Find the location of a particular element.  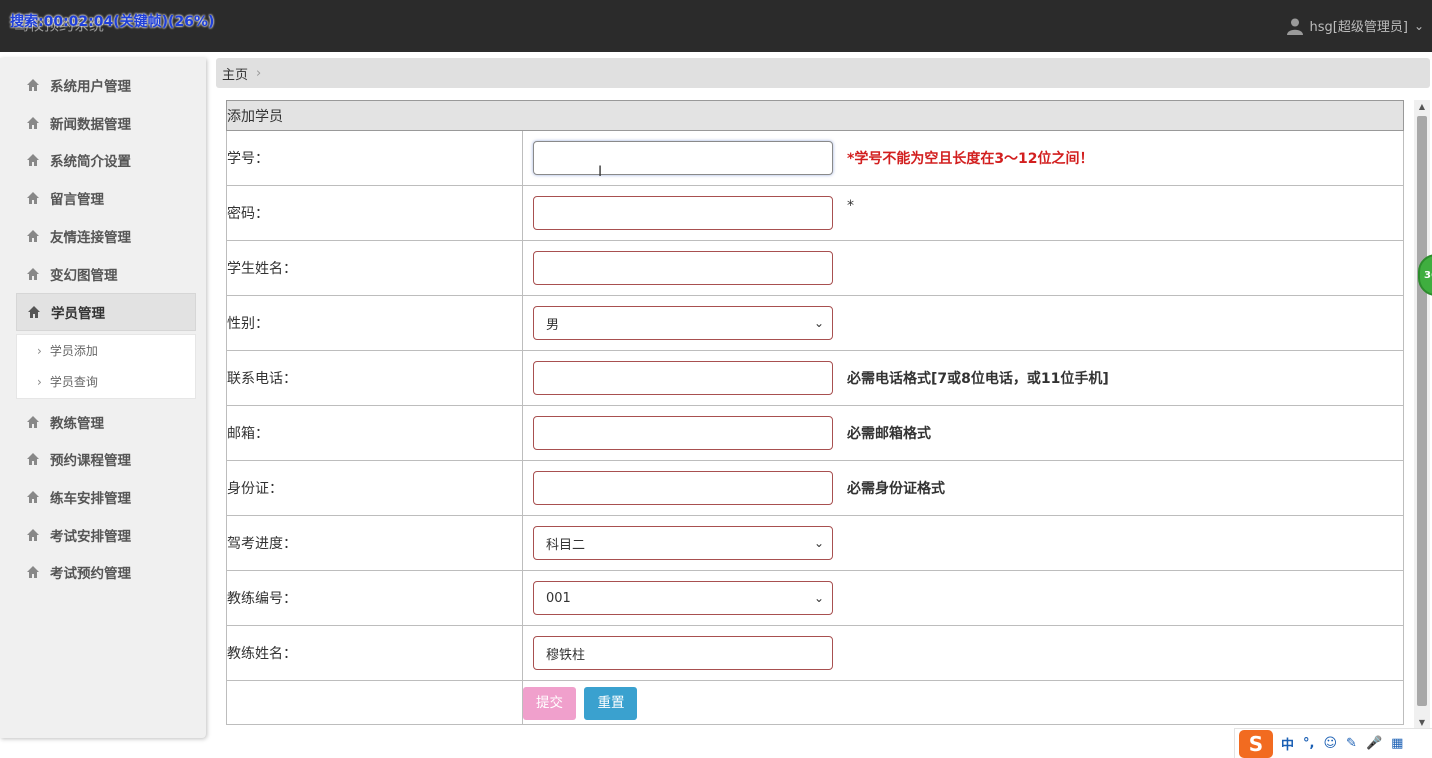

submenu-item-add-student: › 学员添加 is located at coordinates (106, 350).